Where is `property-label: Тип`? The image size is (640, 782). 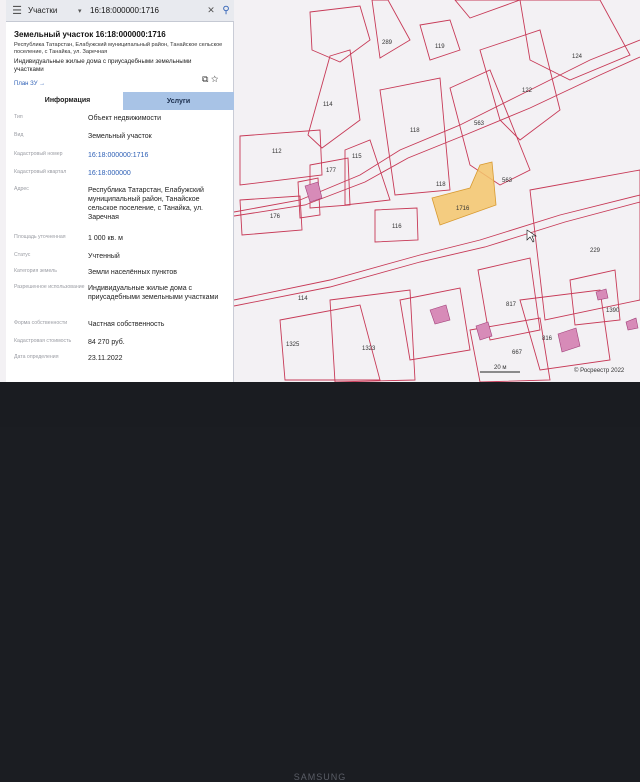 property-label: Тип is located at coordinates (18, 117).